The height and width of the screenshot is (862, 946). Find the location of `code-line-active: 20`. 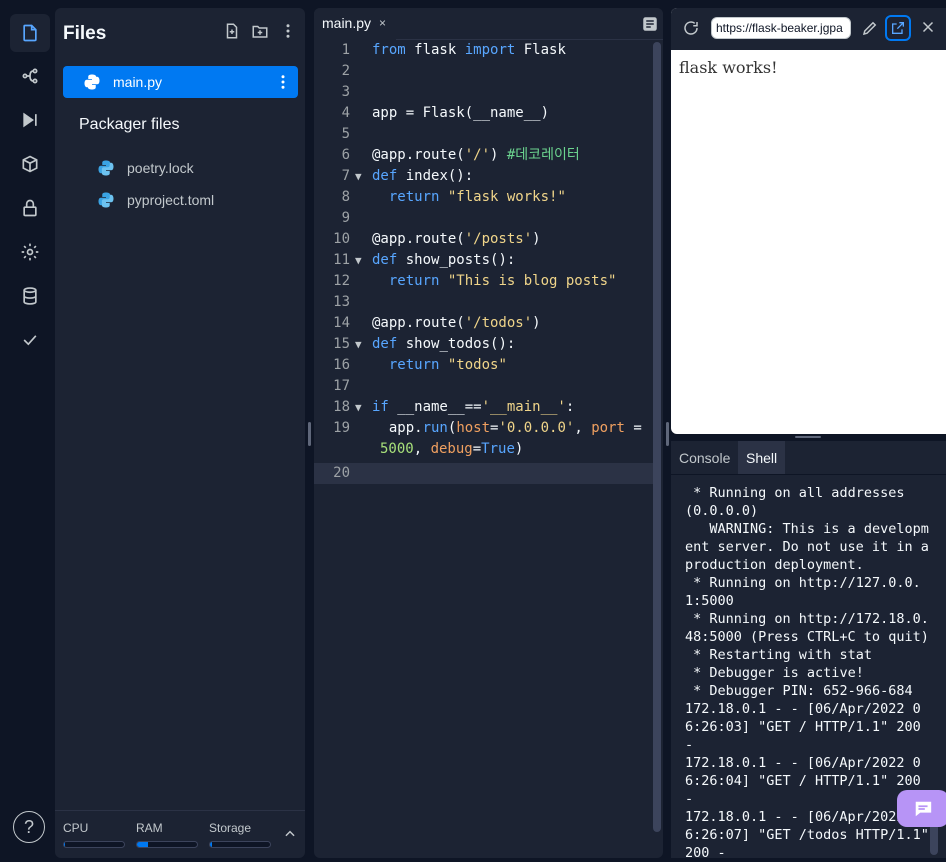

code-line-active: 20 is located at coordinates (484, 473).